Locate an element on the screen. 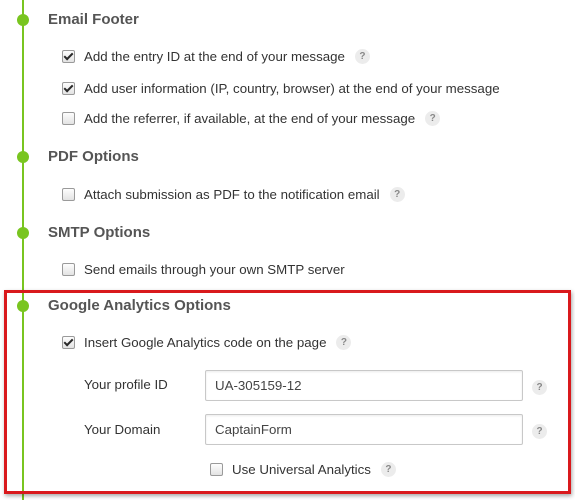  timeline-line is located at coordinates (23, 250).